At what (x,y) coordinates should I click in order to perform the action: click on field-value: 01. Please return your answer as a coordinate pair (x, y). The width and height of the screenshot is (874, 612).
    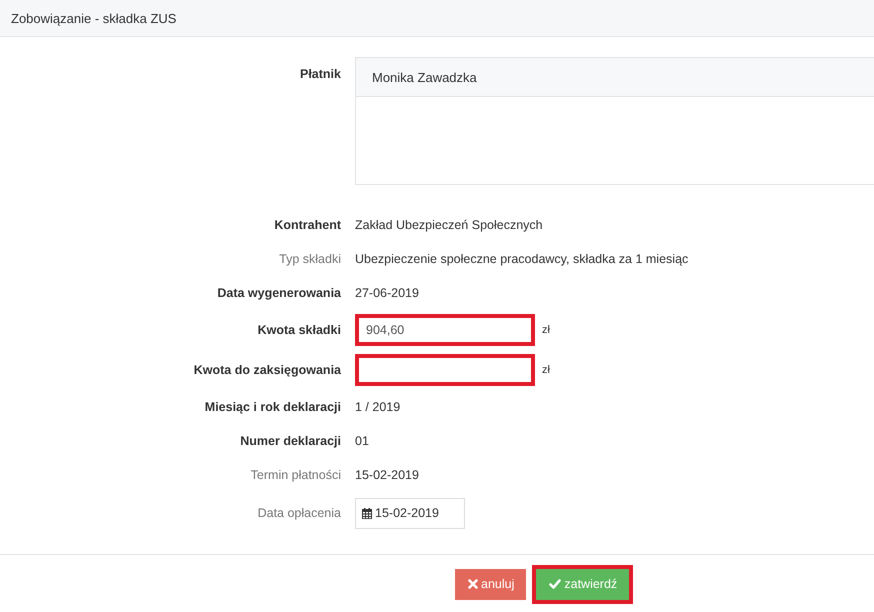
    Looking at the image, I should click on (362, 441).